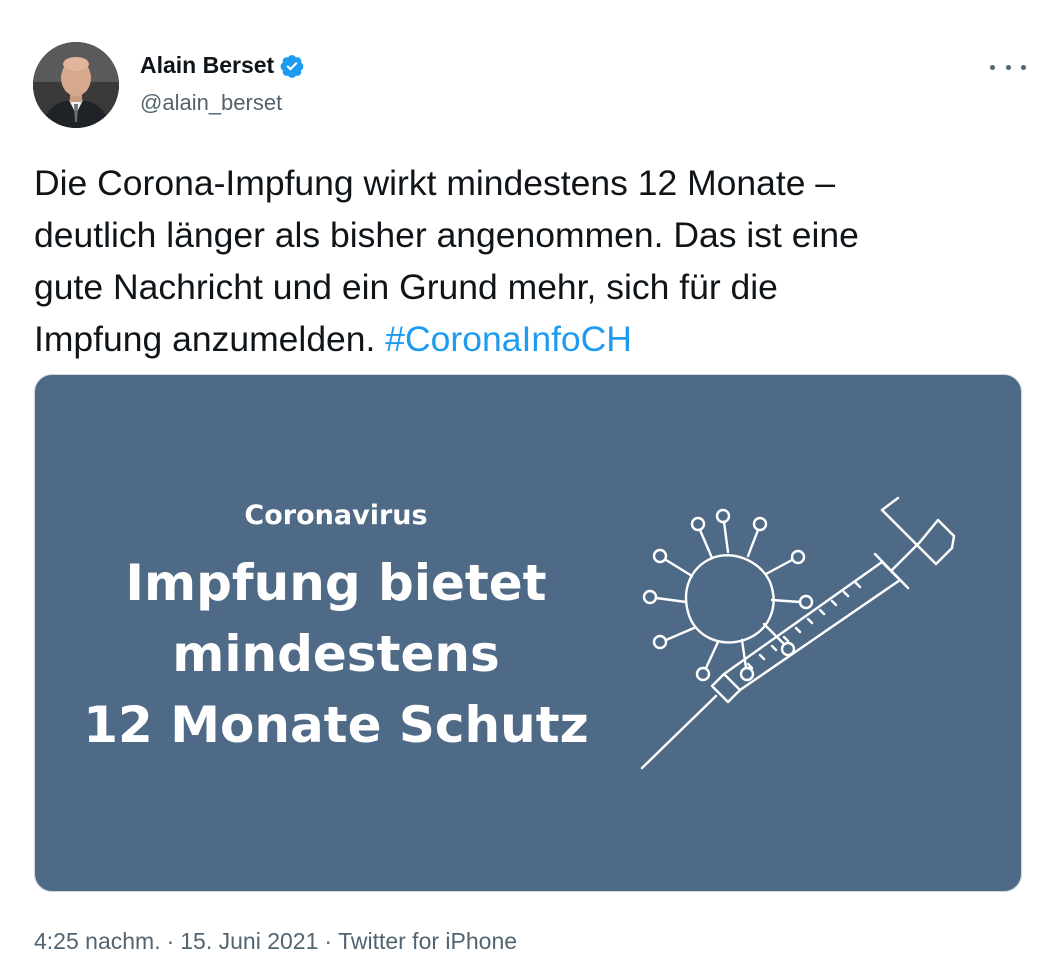  Describe the element at coordinates (427, 941) in the screenshot. I see `tweet-source: Twitter for iPhone` at that location.